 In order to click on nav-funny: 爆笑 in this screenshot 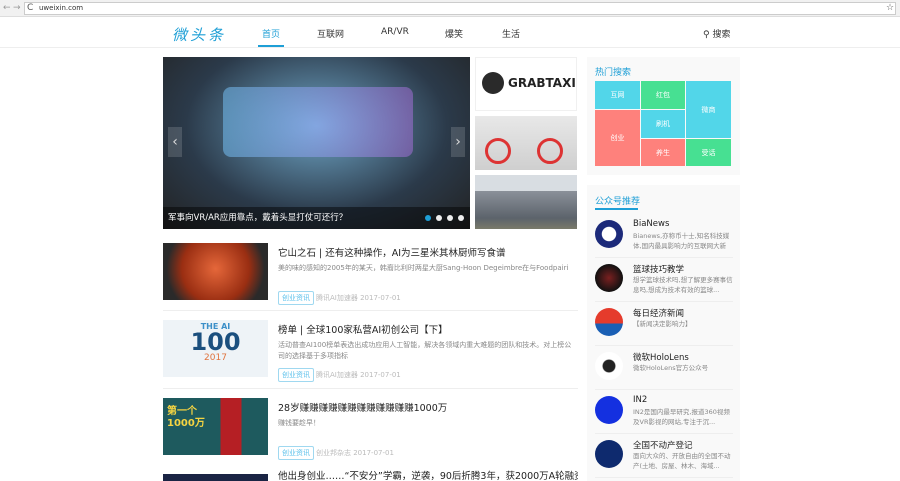, I will do `click(454, 33)`.